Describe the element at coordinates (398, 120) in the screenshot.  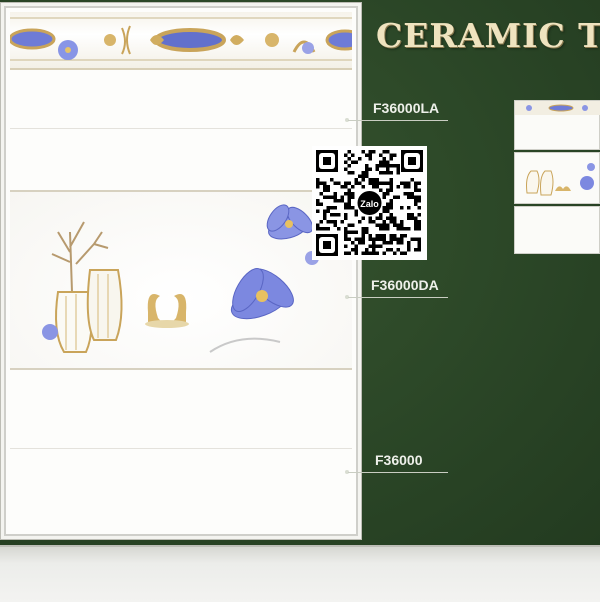
I see `leader-line-la` at that location.